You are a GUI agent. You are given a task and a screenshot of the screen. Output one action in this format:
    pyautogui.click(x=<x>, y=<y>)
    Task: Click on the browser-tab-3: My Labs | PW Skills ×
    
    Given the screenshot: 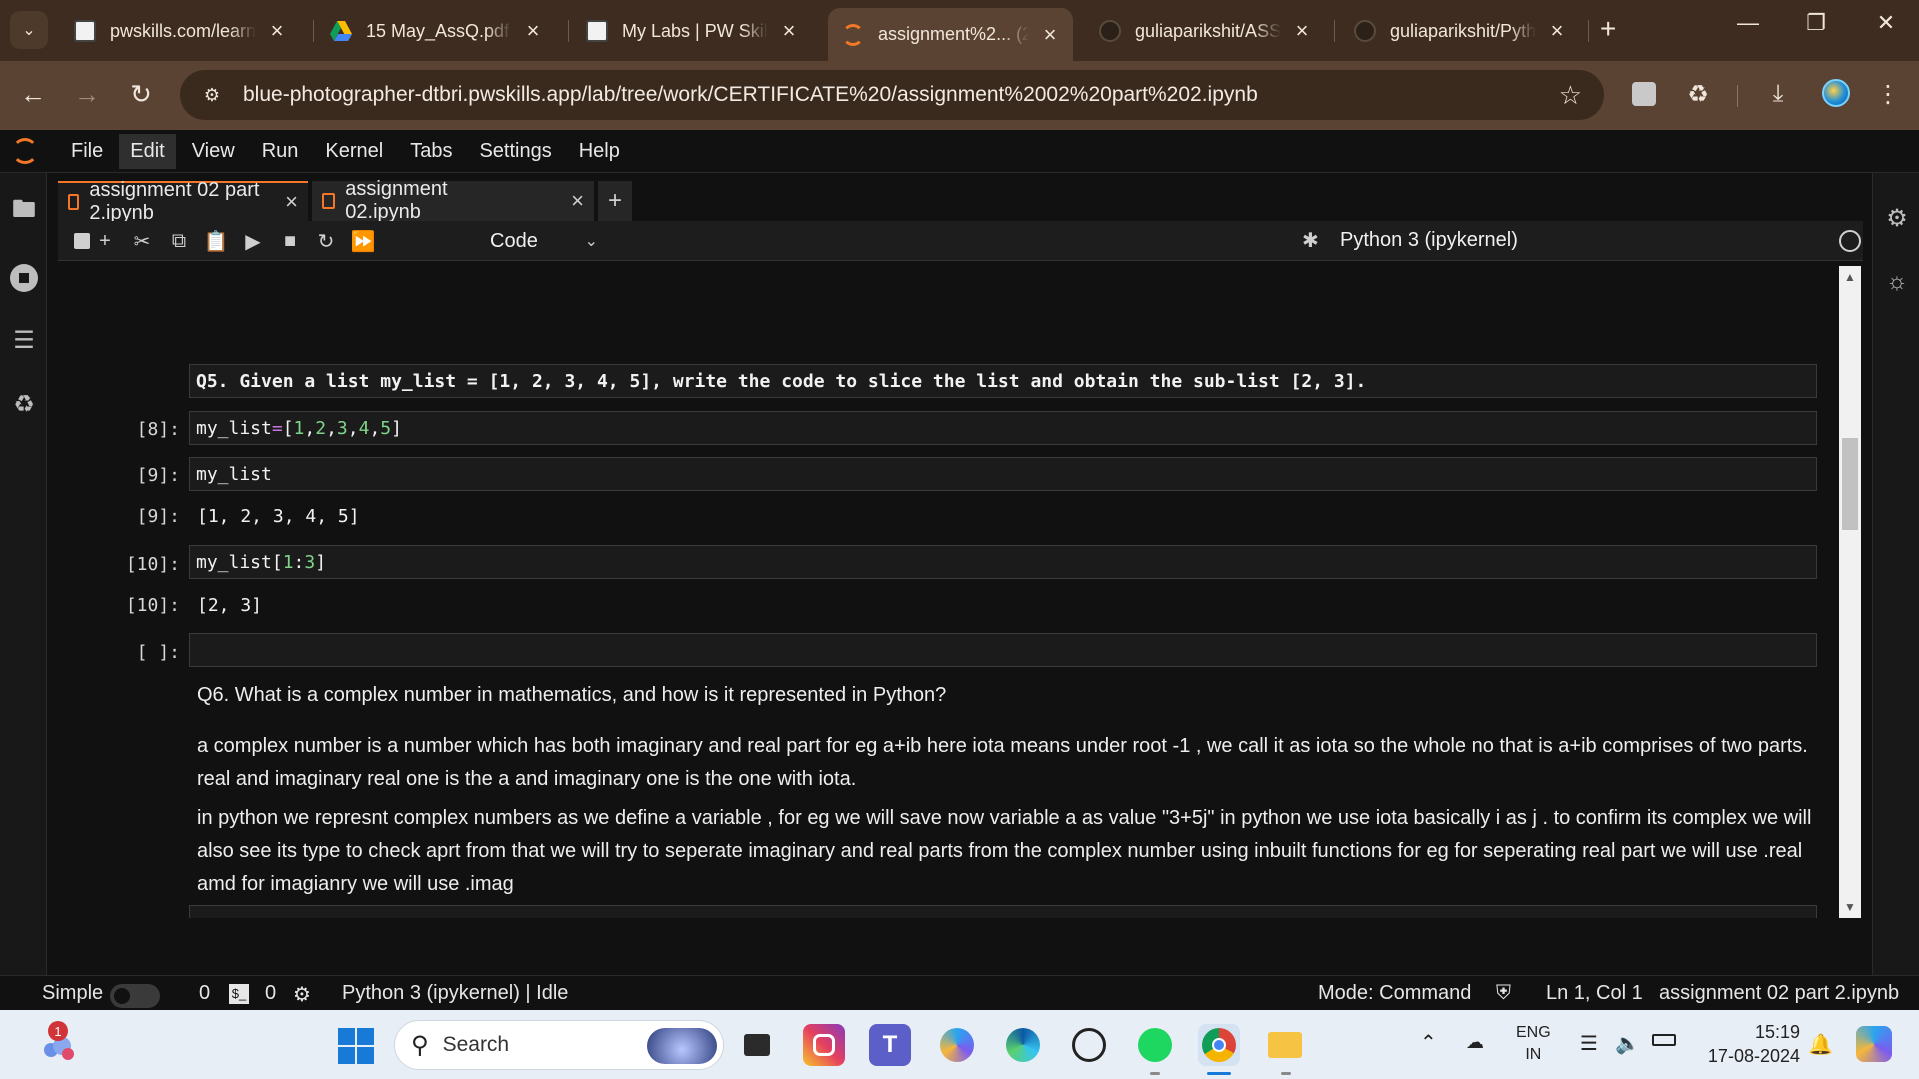 What is the action you would take?
    pyautogui.click(x=692, y=31)
    